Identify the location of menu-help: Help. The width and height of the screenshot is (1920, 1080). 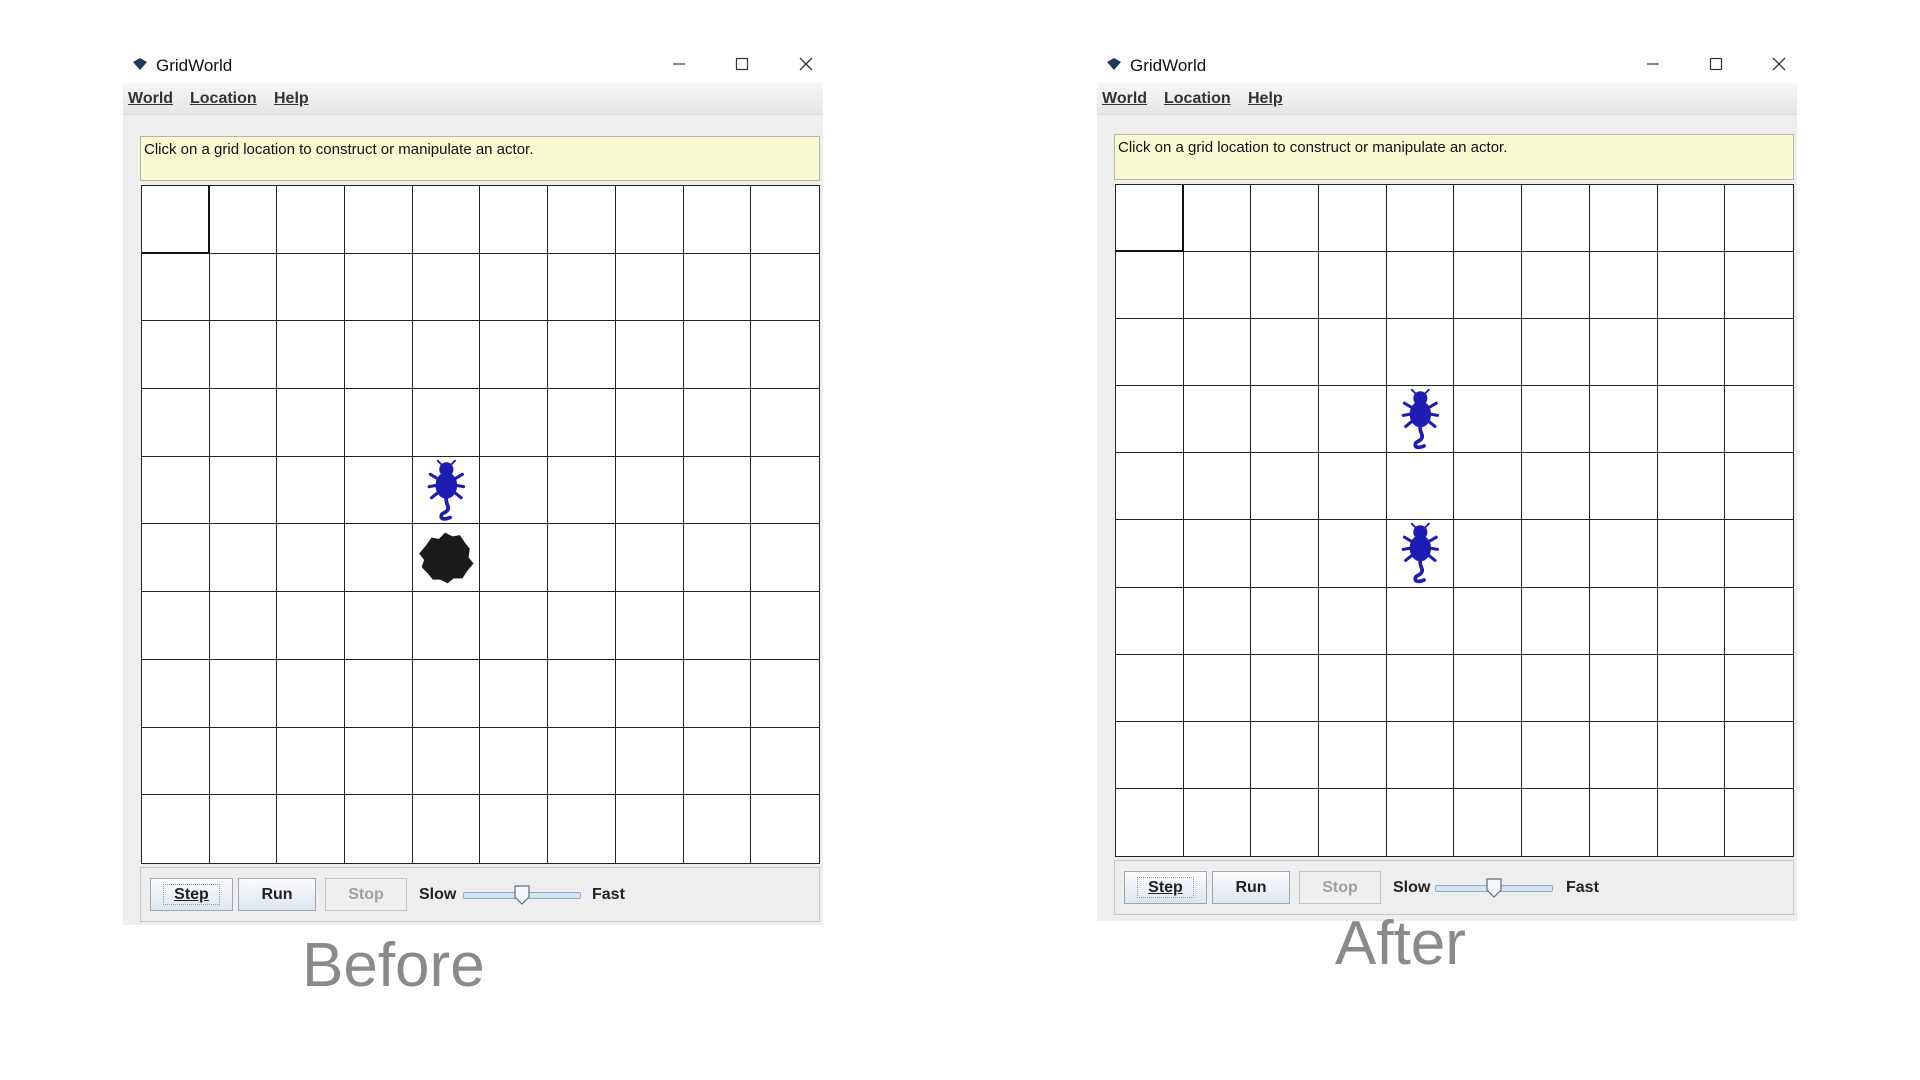
(291, 99).